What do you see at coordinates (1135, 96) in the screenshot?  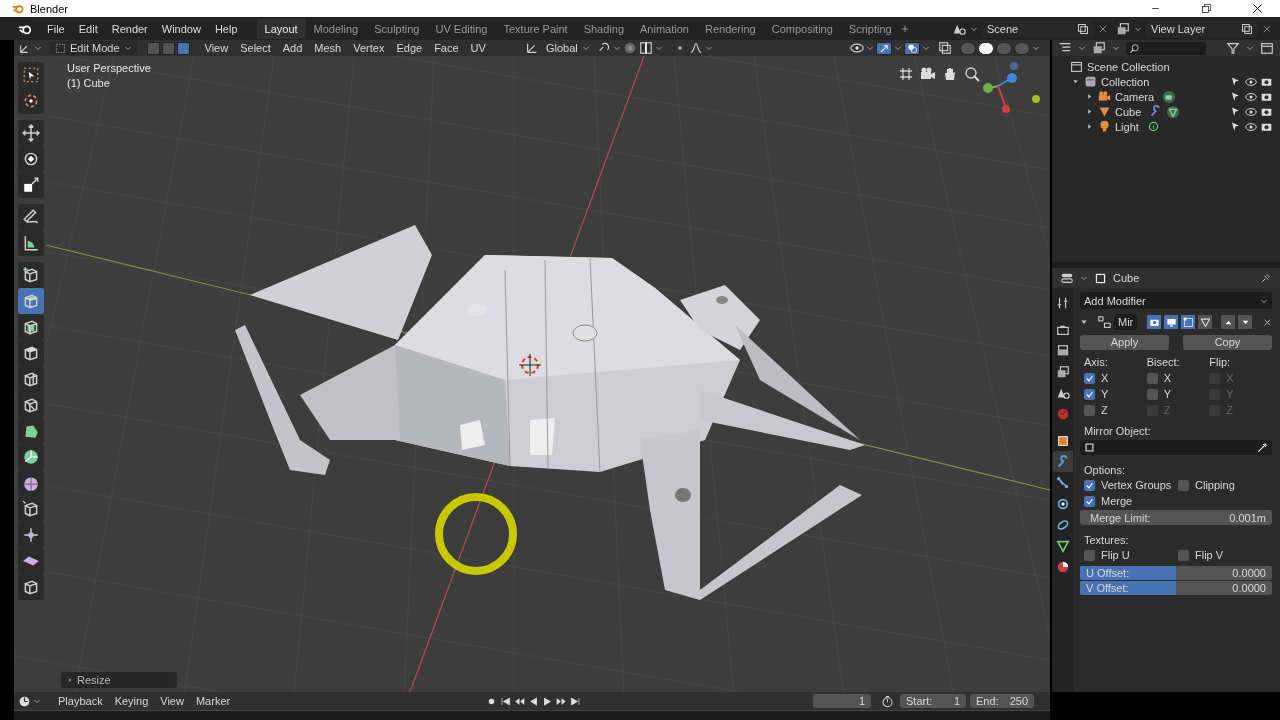 I see `outliner-item: Camera` at bounding box center [1135, 96].